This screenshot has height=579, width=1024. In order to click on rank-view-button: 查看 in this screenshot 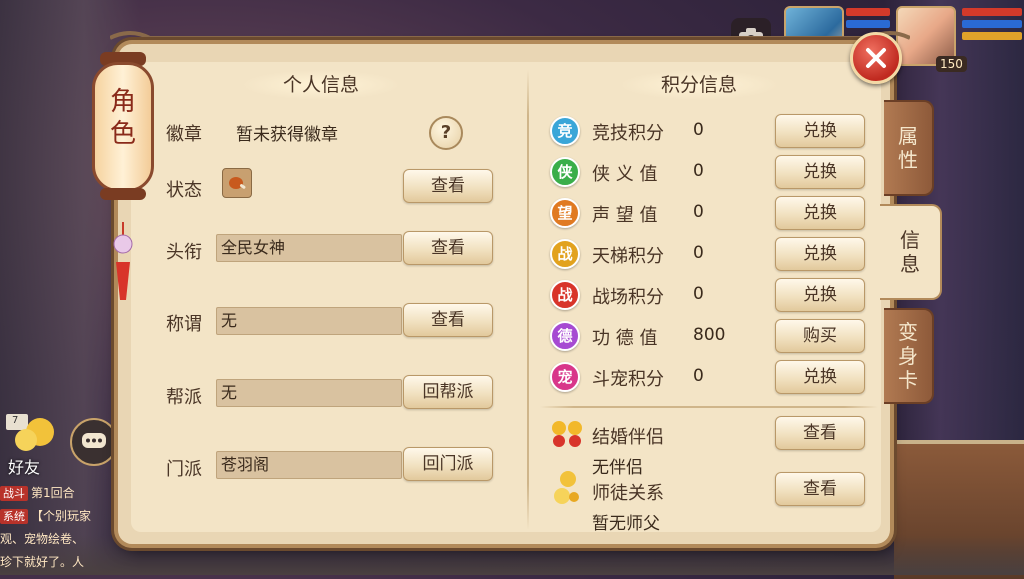, I will do `click(448, 248)`.